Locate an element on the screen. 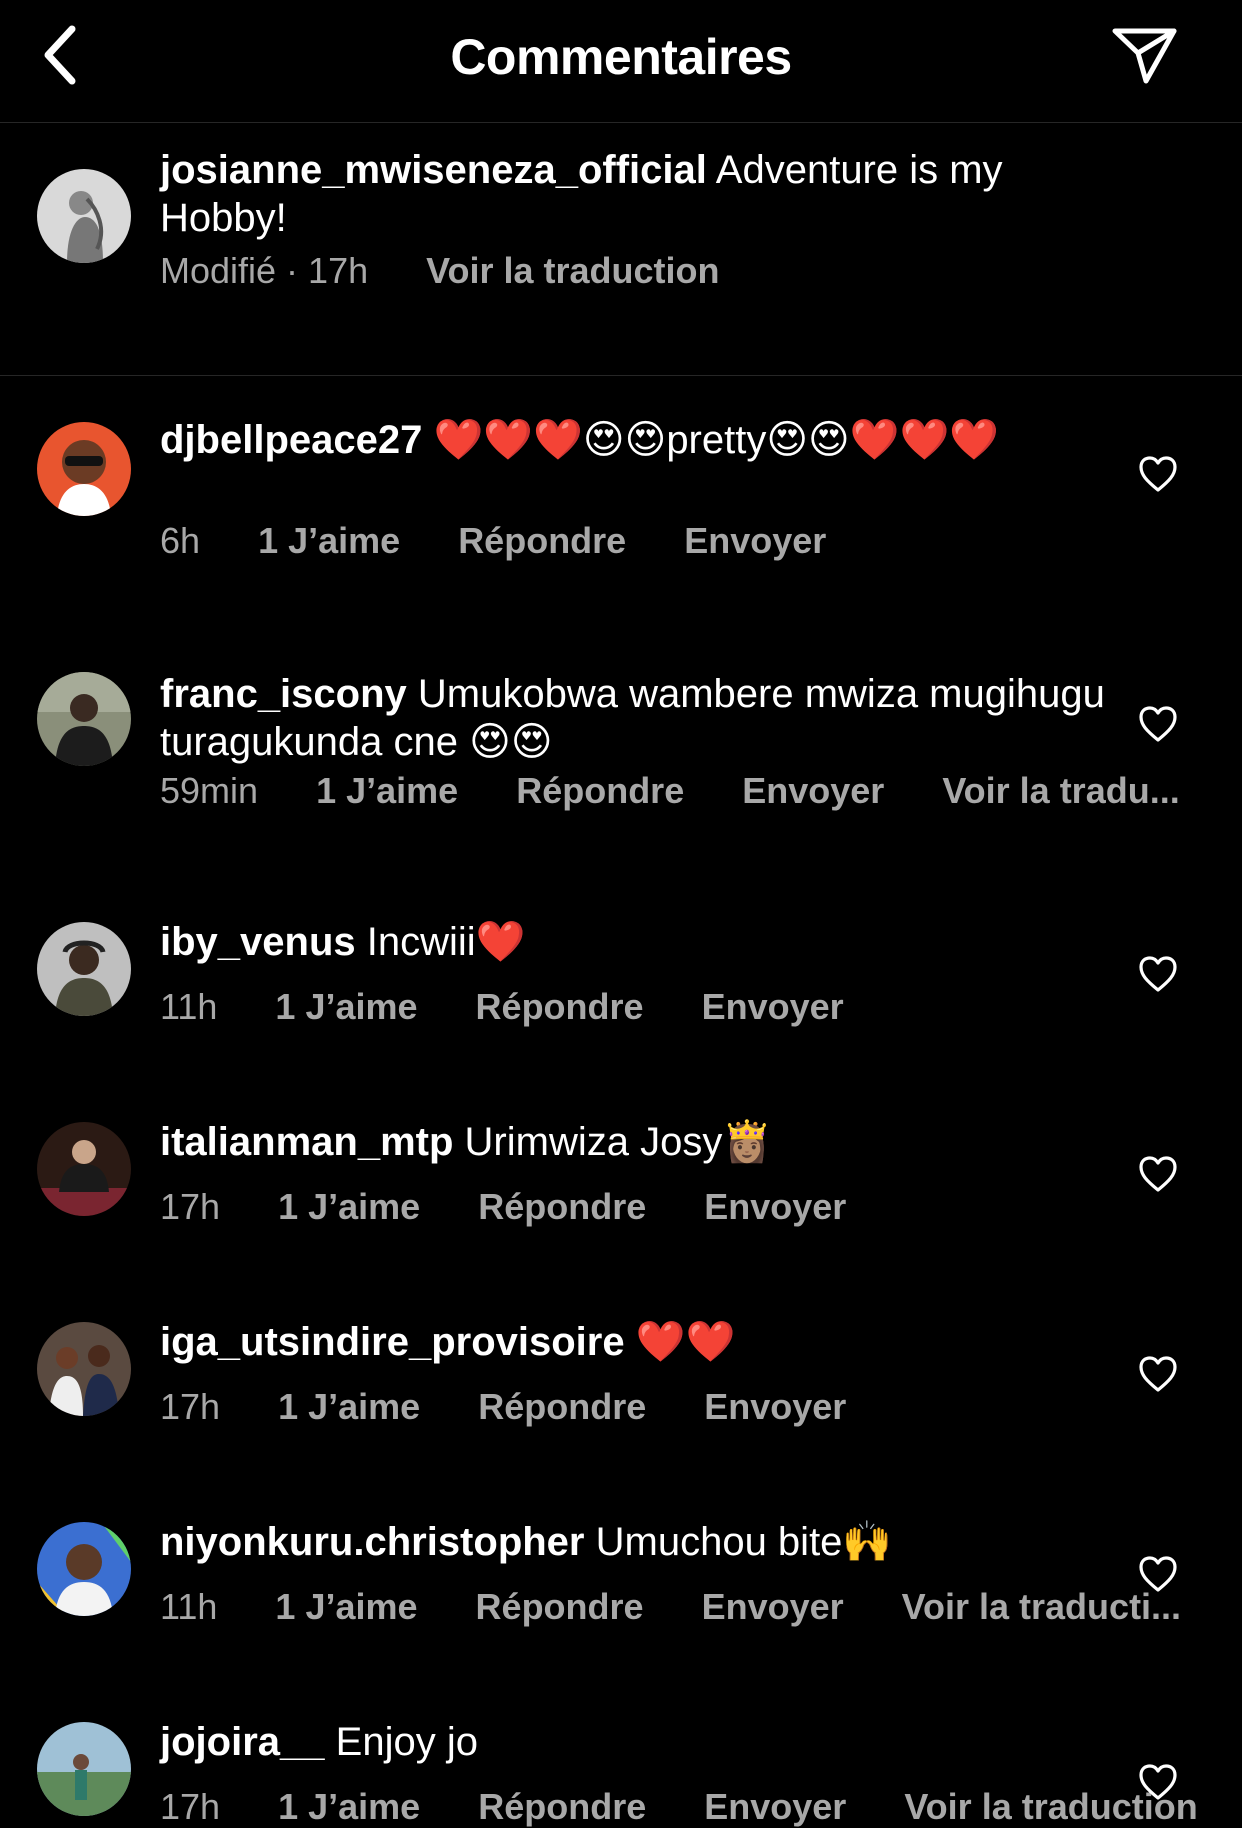 The image size is (1242, 1828). share-button is located at coordinates (1145, 55).